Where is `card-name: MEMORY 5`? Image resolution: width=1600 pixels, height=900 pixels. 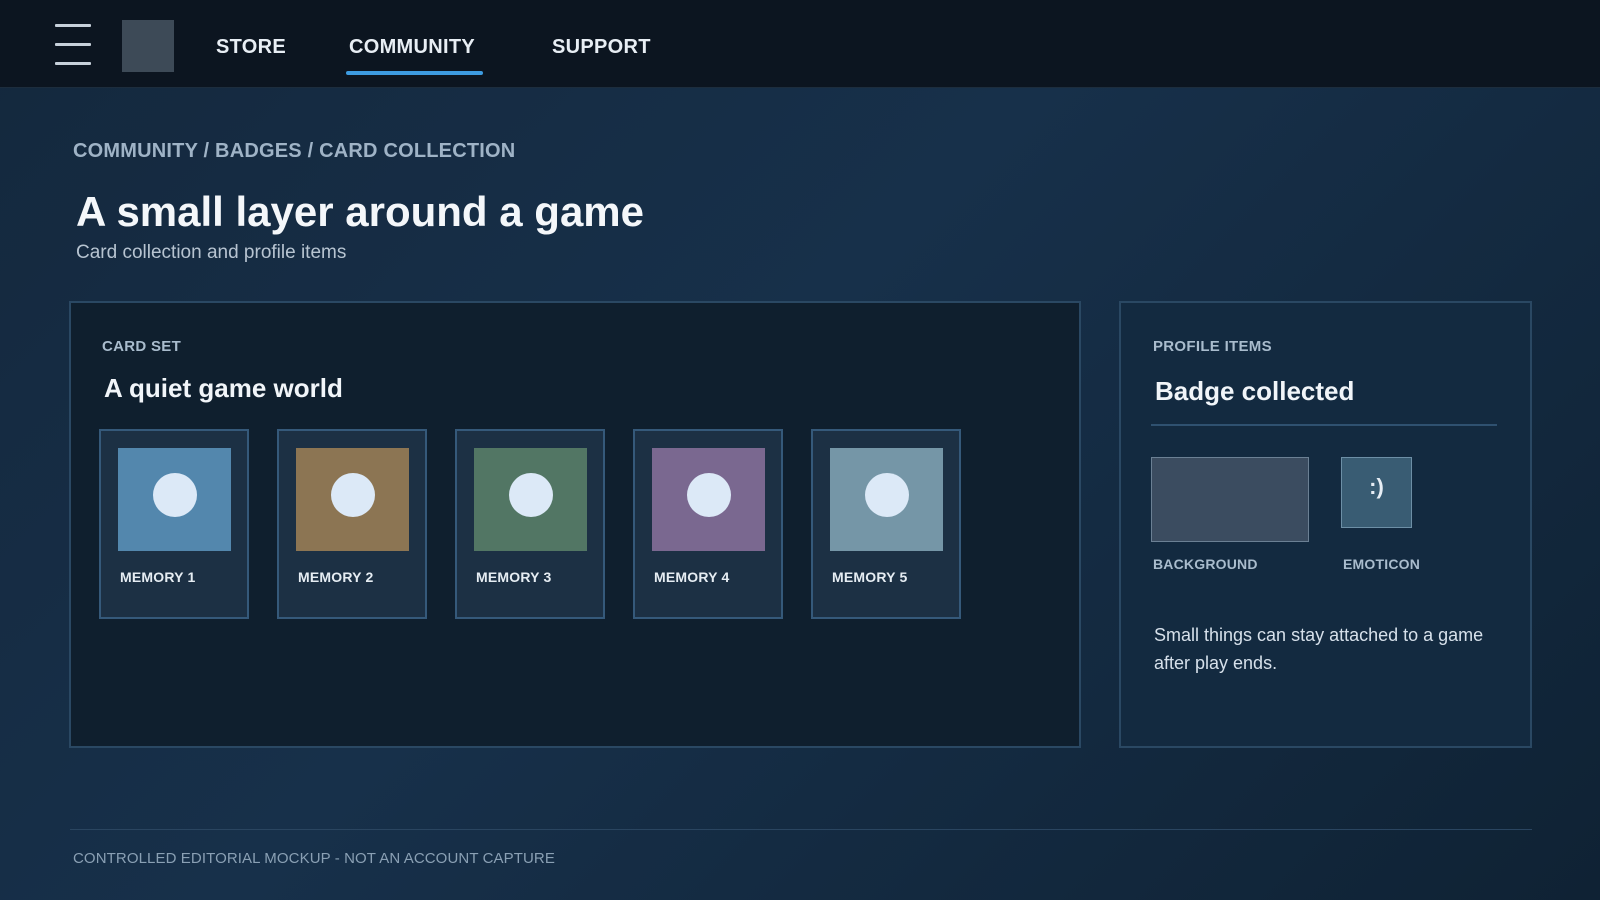
card-name: MEMORY 5 is located at coordinates (870, 577).